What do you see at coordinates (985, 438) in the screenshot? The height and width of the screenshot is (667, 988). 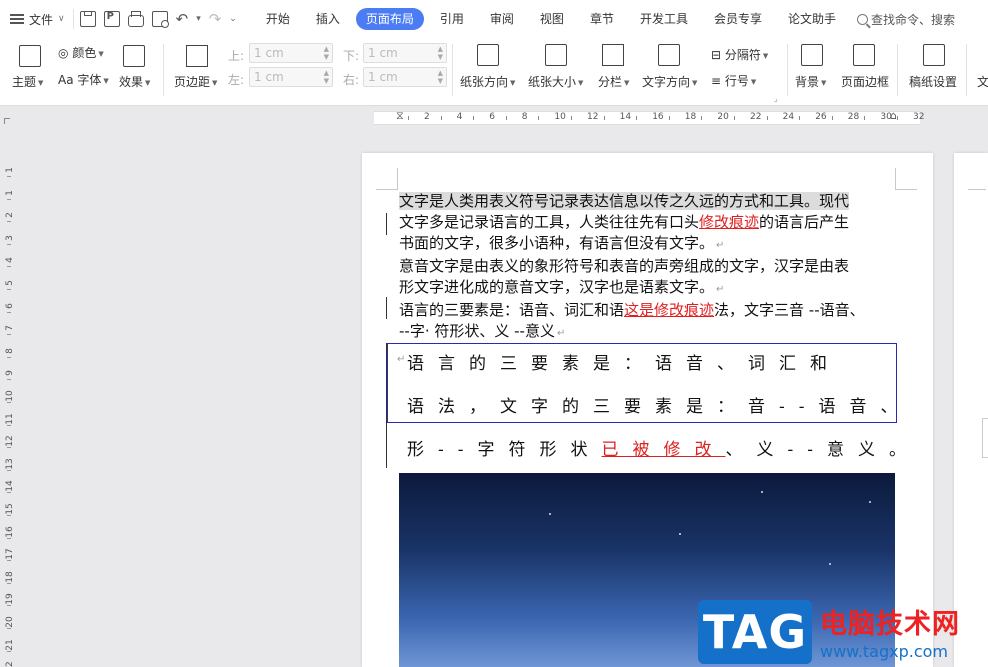 I see `side-panel-handle` at bounding box center [985, 438].